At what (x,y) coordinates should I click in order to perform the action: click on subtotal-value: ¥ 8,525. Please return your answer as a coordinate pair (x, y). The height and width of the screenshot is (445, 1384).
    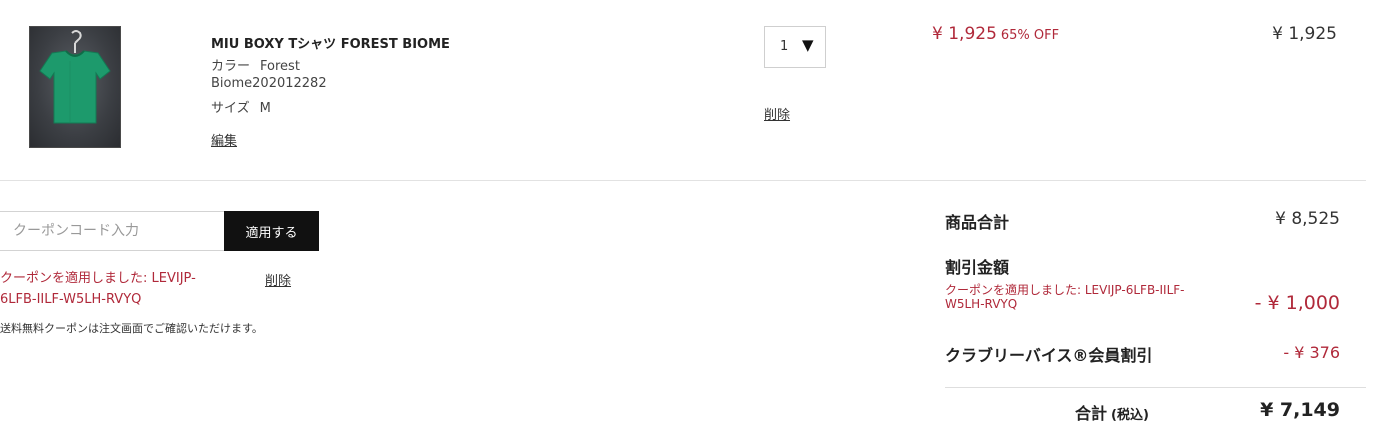
    Looking at the image, I should click on (1307, 219).